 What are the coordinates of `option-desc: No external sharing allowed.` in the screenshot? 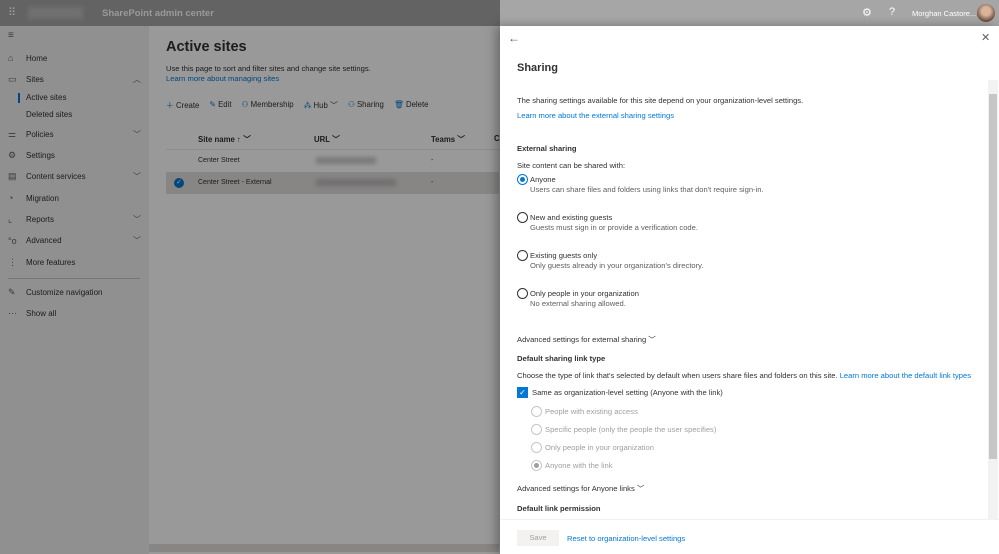 It's located at (578, 303).